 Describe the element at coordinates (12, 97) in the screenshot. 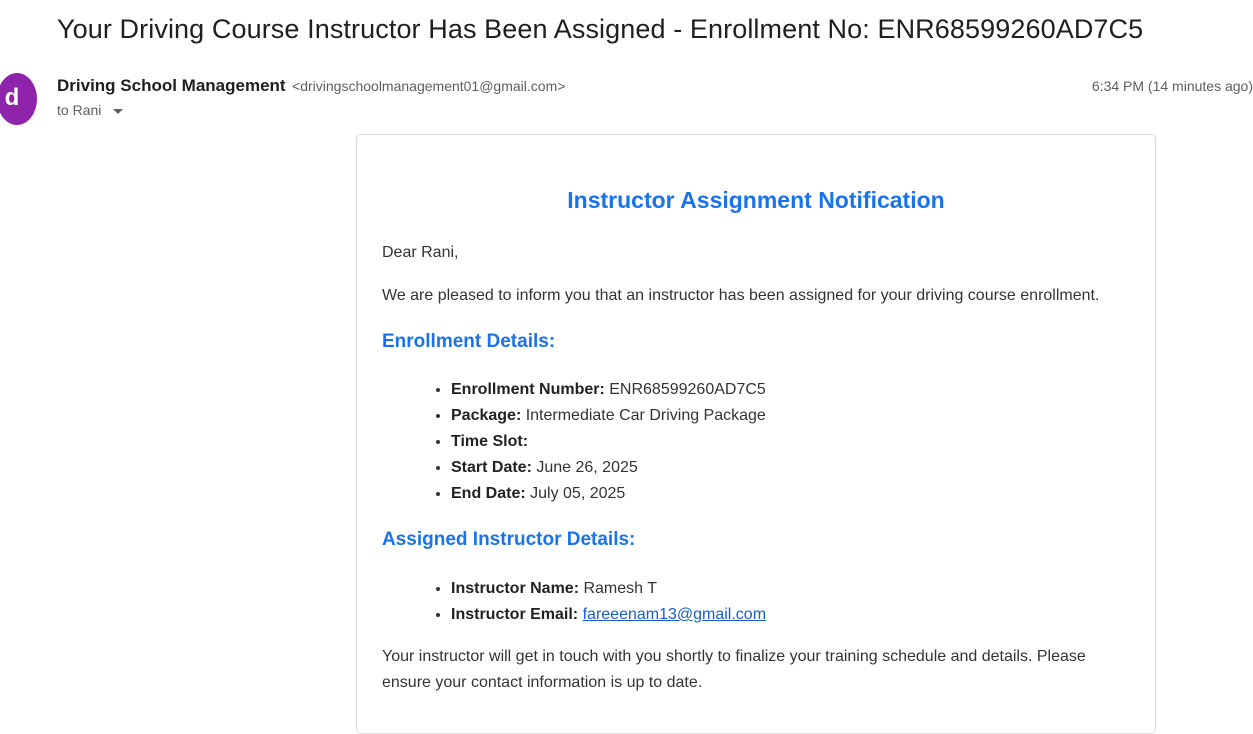

I see `avatar-initial: d` at that location.